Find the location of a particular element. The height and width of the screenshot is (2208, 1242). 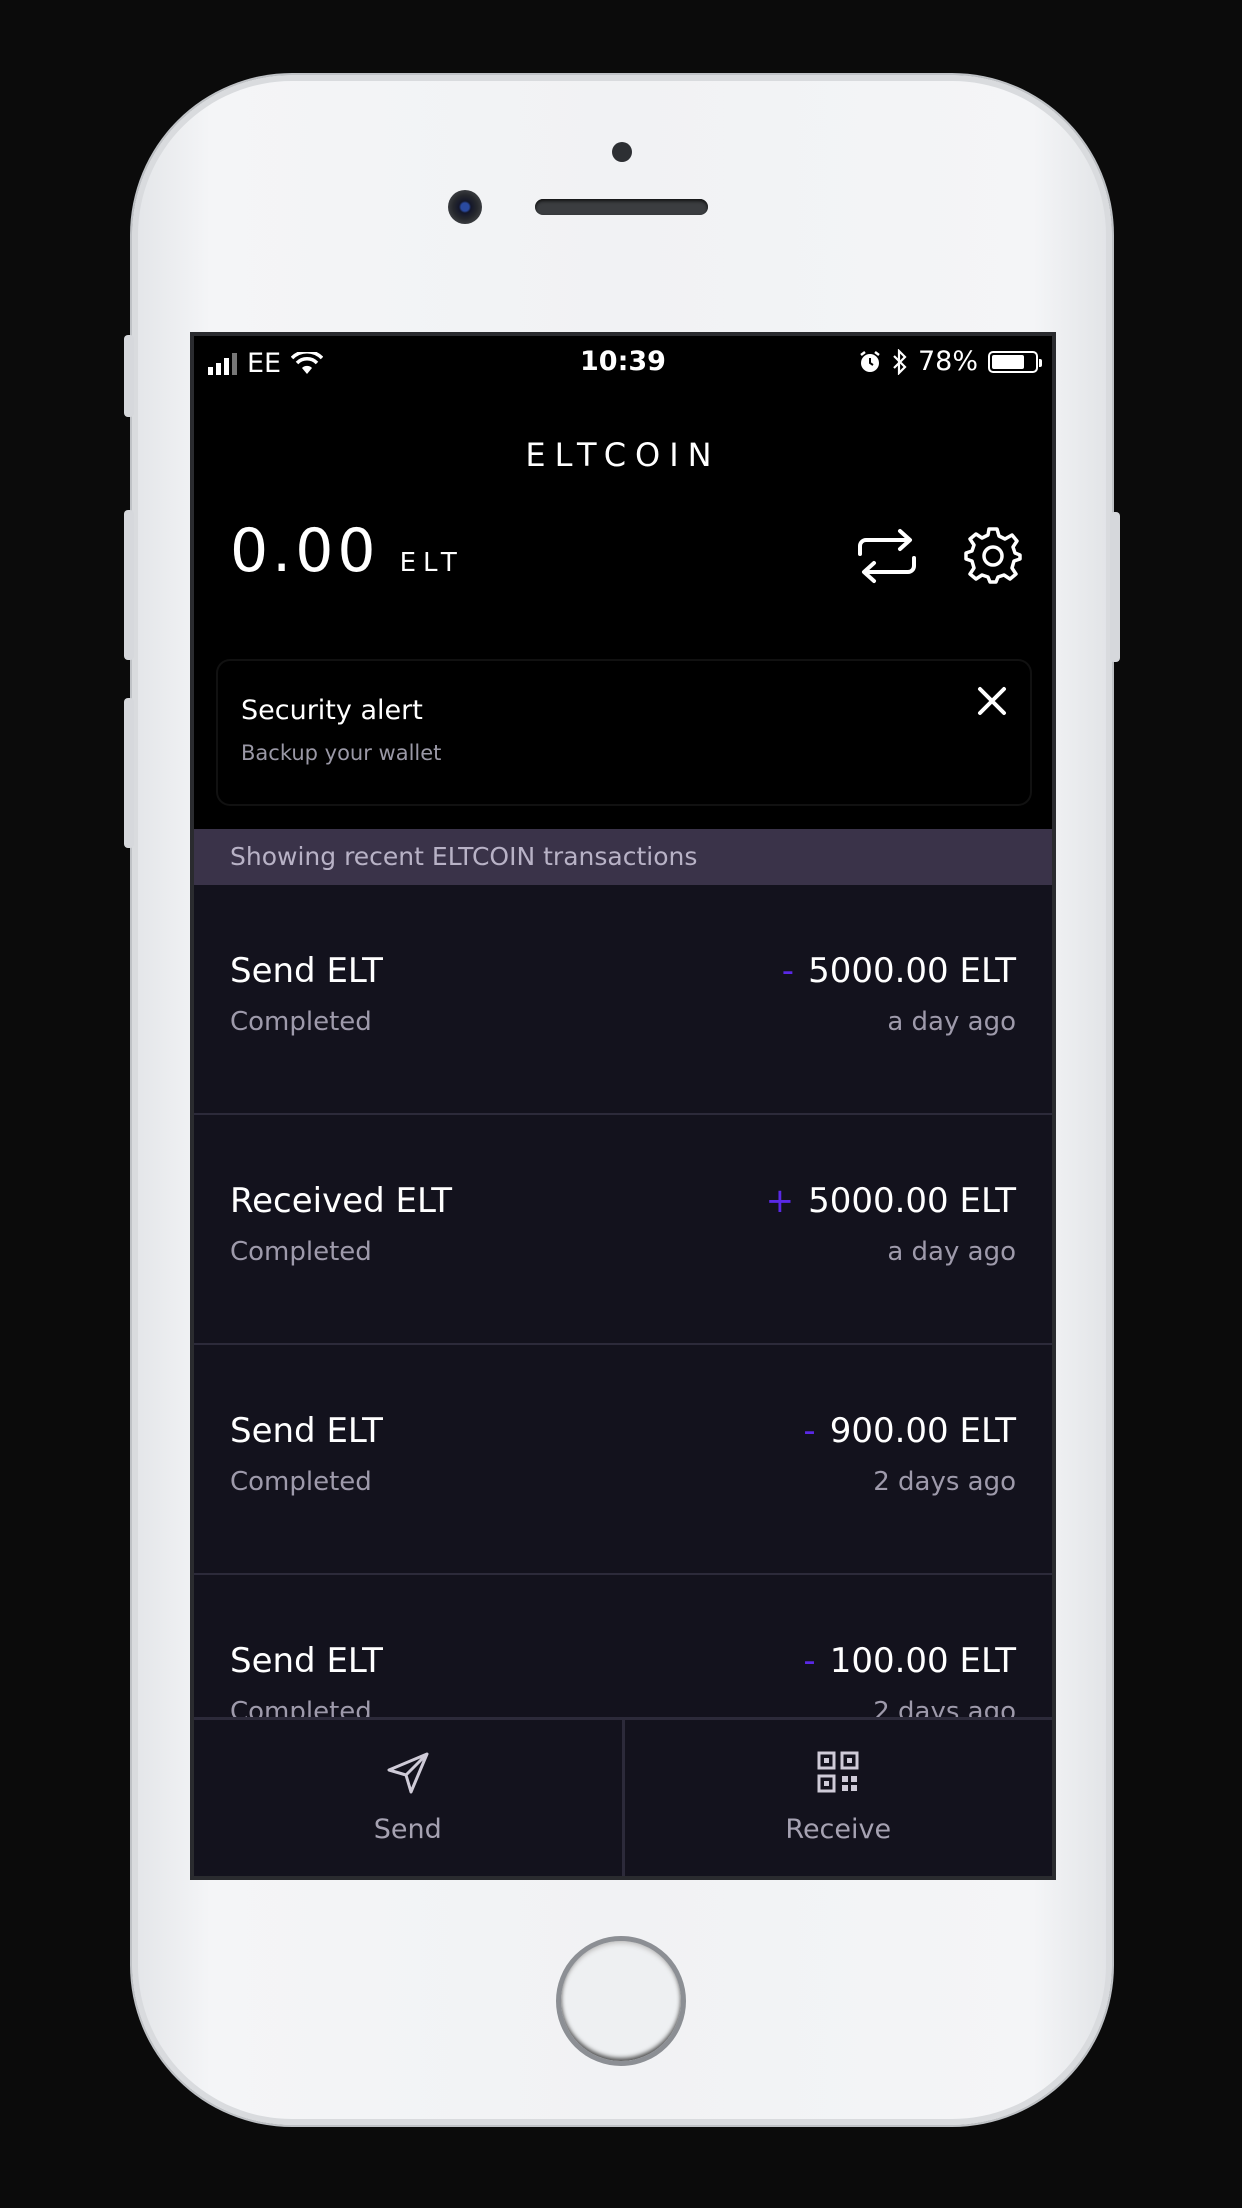

transaction-amount-group: -100.00 ELT is located at coordinates (909, 1661).